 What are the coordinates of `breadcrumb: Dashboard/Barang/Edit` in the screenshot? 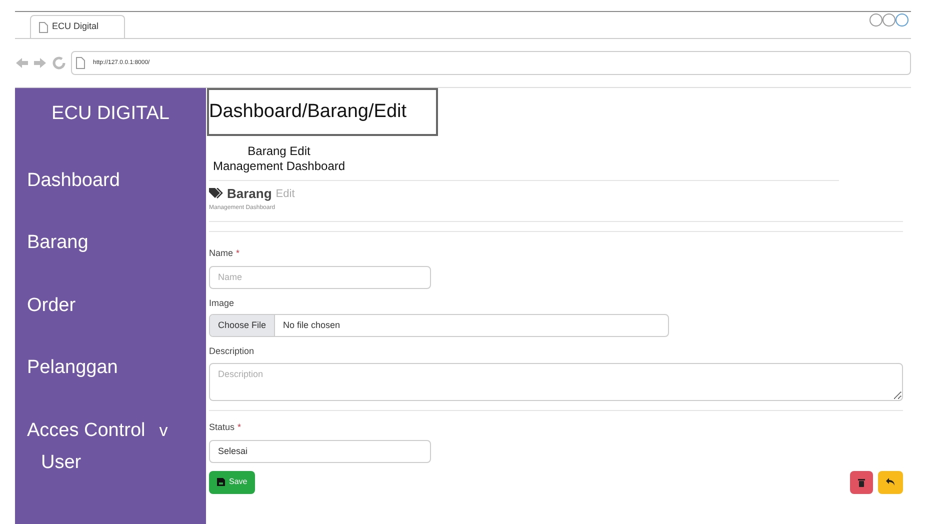 It's located at (322, 112).